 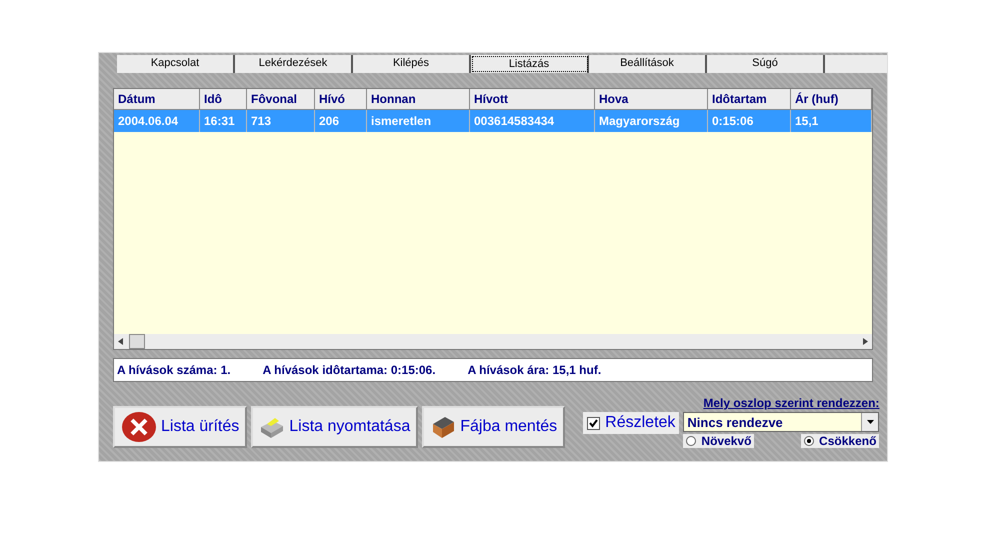 I want to click on file-box-icon, so click(x=443, y=427).